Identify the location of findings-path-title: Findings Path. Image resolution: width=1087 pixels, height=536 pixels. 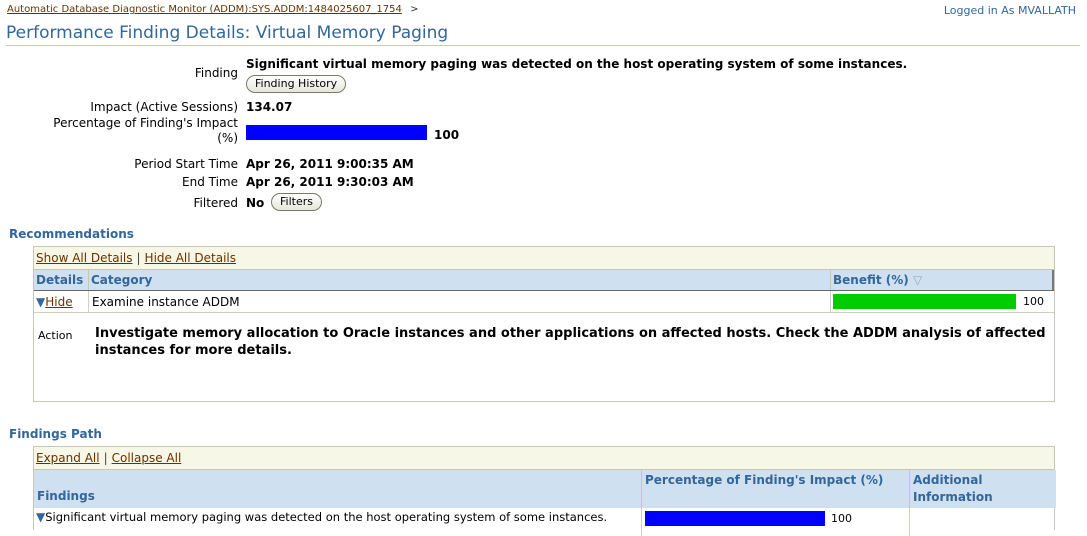
(55, 434).